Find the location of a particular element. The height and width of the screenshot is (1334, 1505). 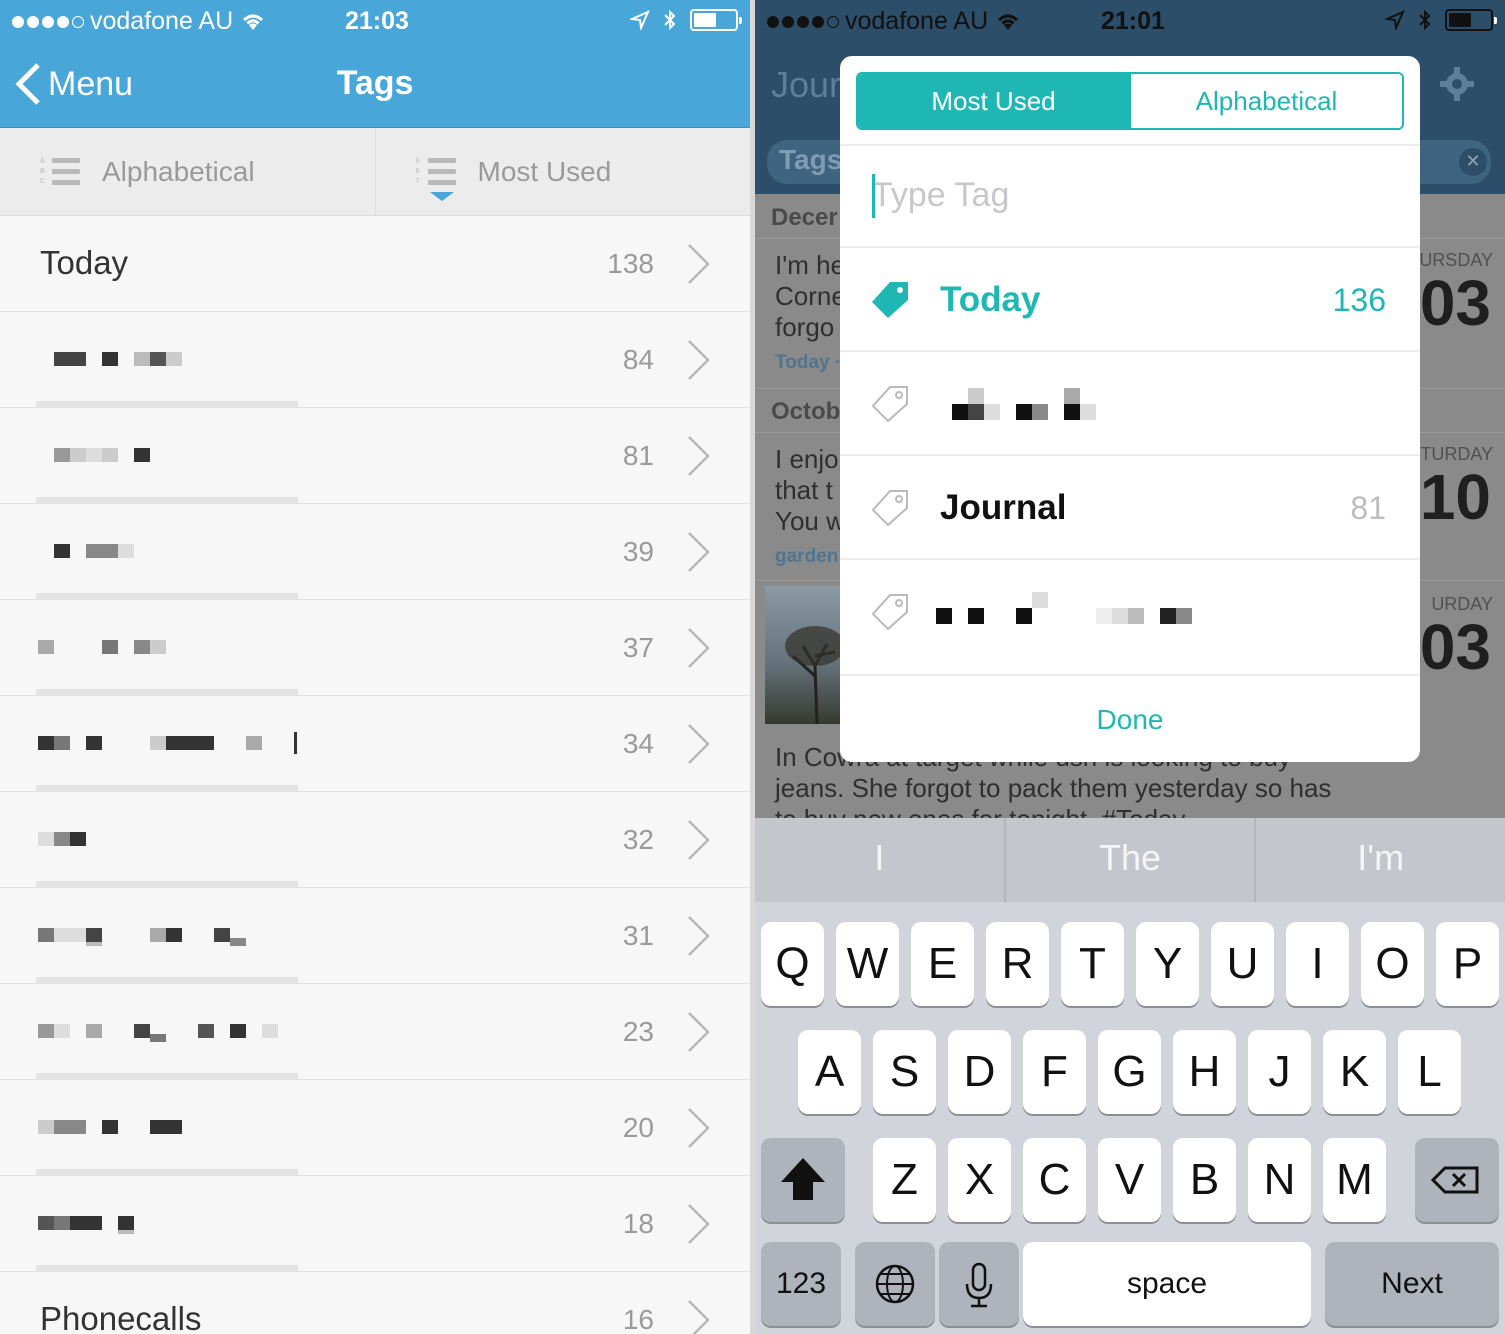

key-p: P is located at coordinates (1467, 964).